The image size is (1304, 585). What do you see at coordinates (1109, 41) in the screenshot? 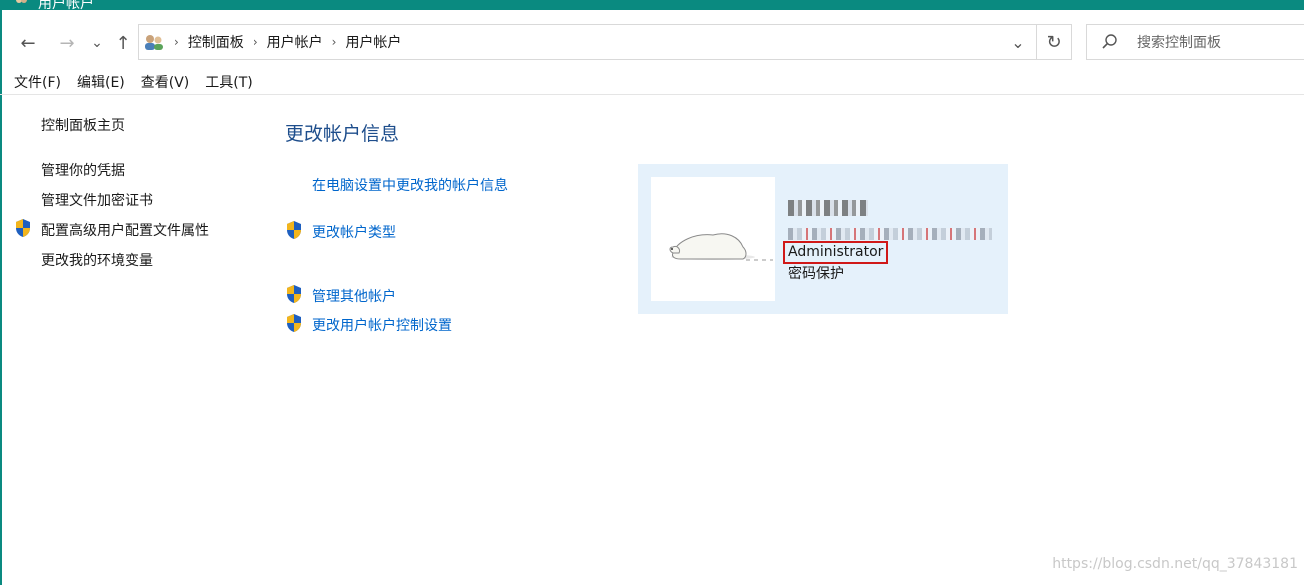
I see `search-icon` at bounding box center [1109, 41].